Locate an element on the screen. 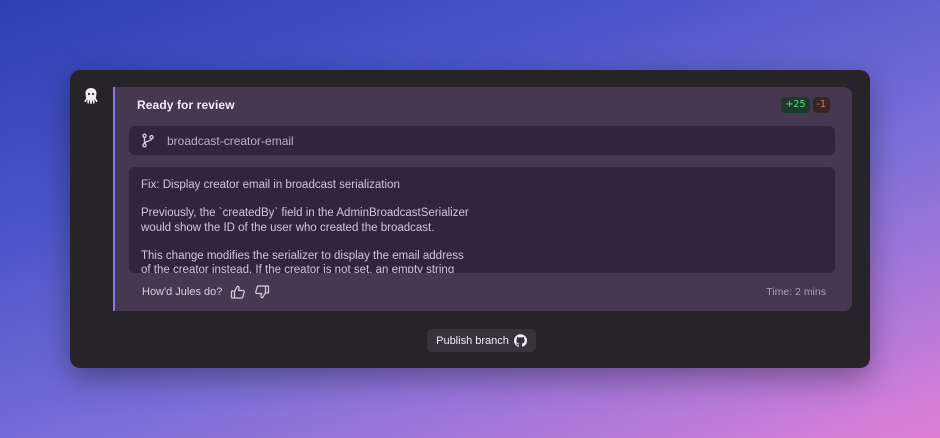 The height and width of the screenshot is (438, 940). github-icon is located at coordinates (520, 340).